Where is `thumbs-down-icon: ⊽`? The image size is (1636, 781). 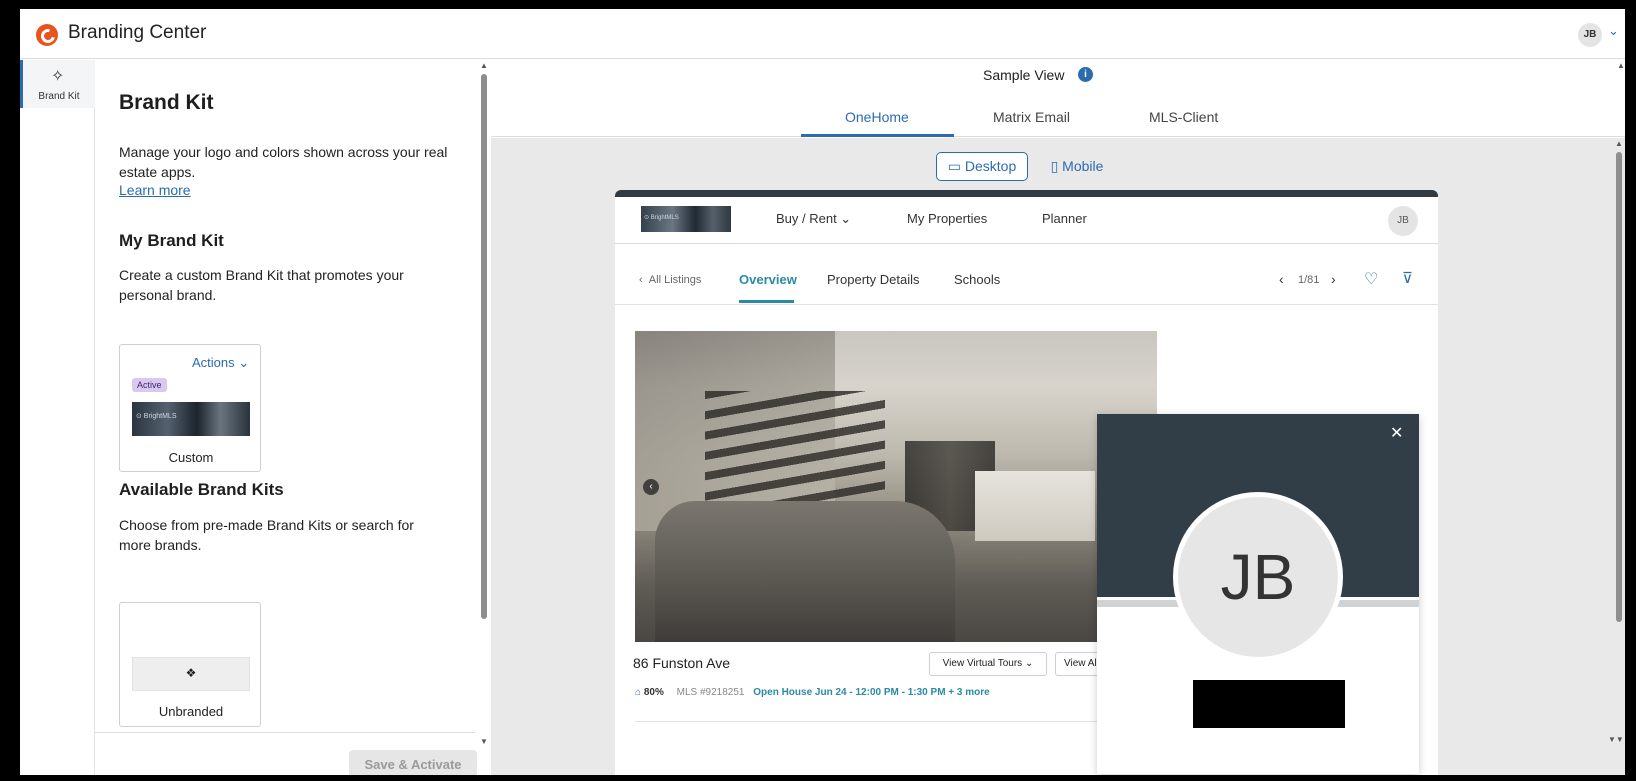
thumbs-down-icon: ⊽ is located at coordinates (1407, 278).